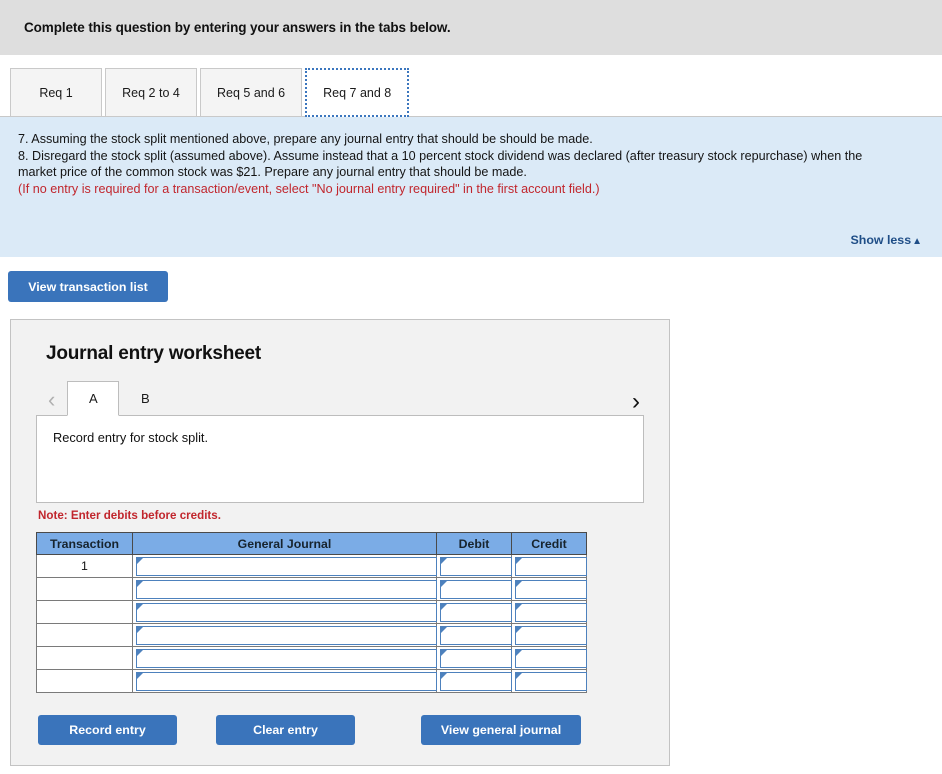  I want to click on view-general-journal-button: View general journal, so click(501, 730).